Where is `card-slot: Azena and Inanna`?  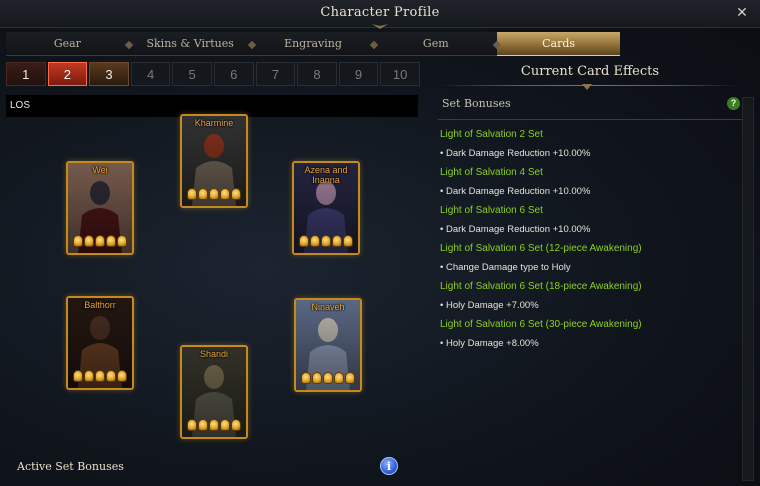 card-slot: Azena and Inanna is located at coordinates (326, 208).